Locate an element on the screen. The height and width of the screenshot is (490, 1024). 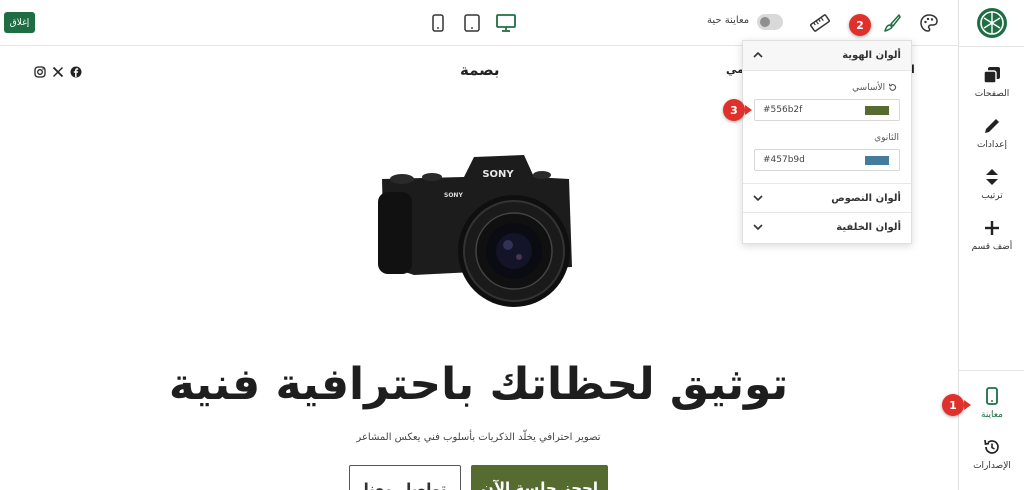
background-colors-header: ألوان الخلفية is located at coordinates (827, 228).